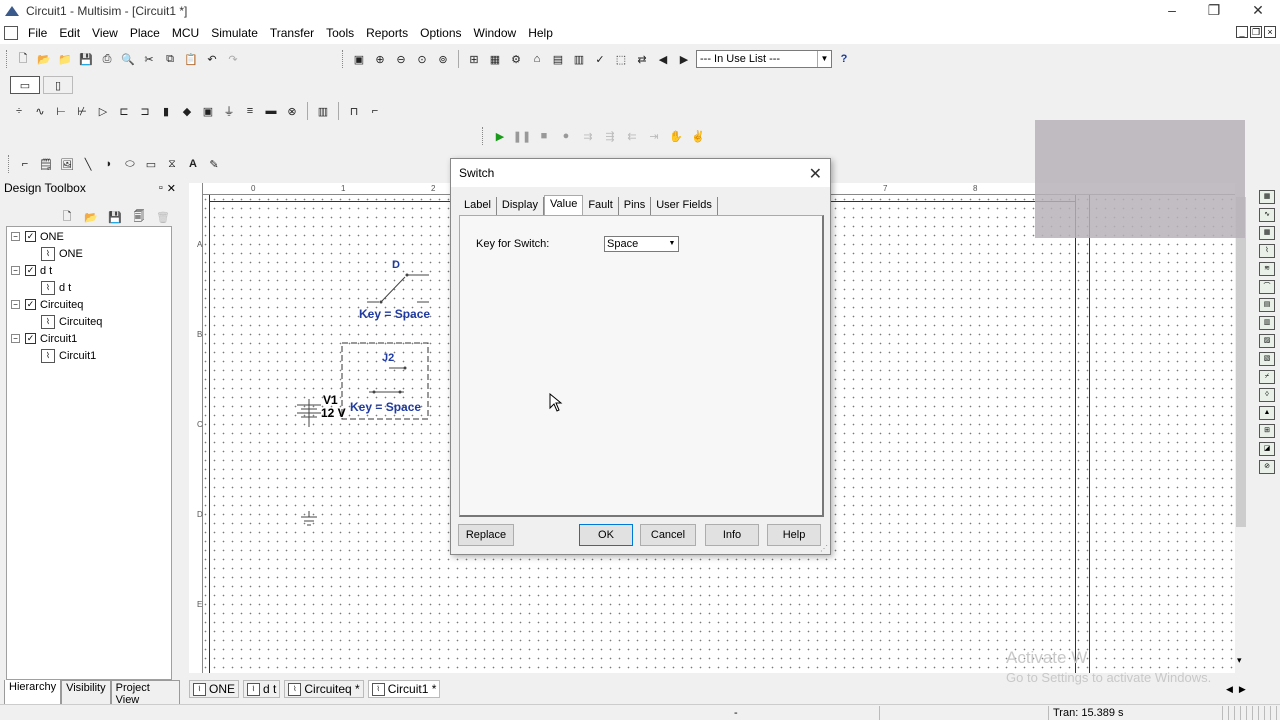 This screenshot has width=1280, height=720. What do you see at coordinates (684, 206) in the screenshot?
I see `tab-user-fields: User Fields` at bounding box center [684, 206].